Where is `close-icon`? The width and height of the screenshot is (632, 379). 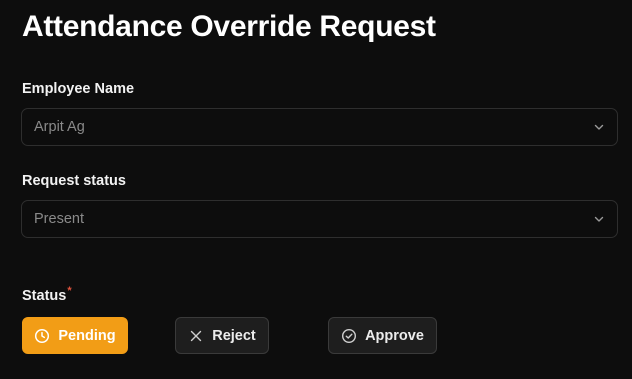 close-icon is located at coordinates (196, 336).